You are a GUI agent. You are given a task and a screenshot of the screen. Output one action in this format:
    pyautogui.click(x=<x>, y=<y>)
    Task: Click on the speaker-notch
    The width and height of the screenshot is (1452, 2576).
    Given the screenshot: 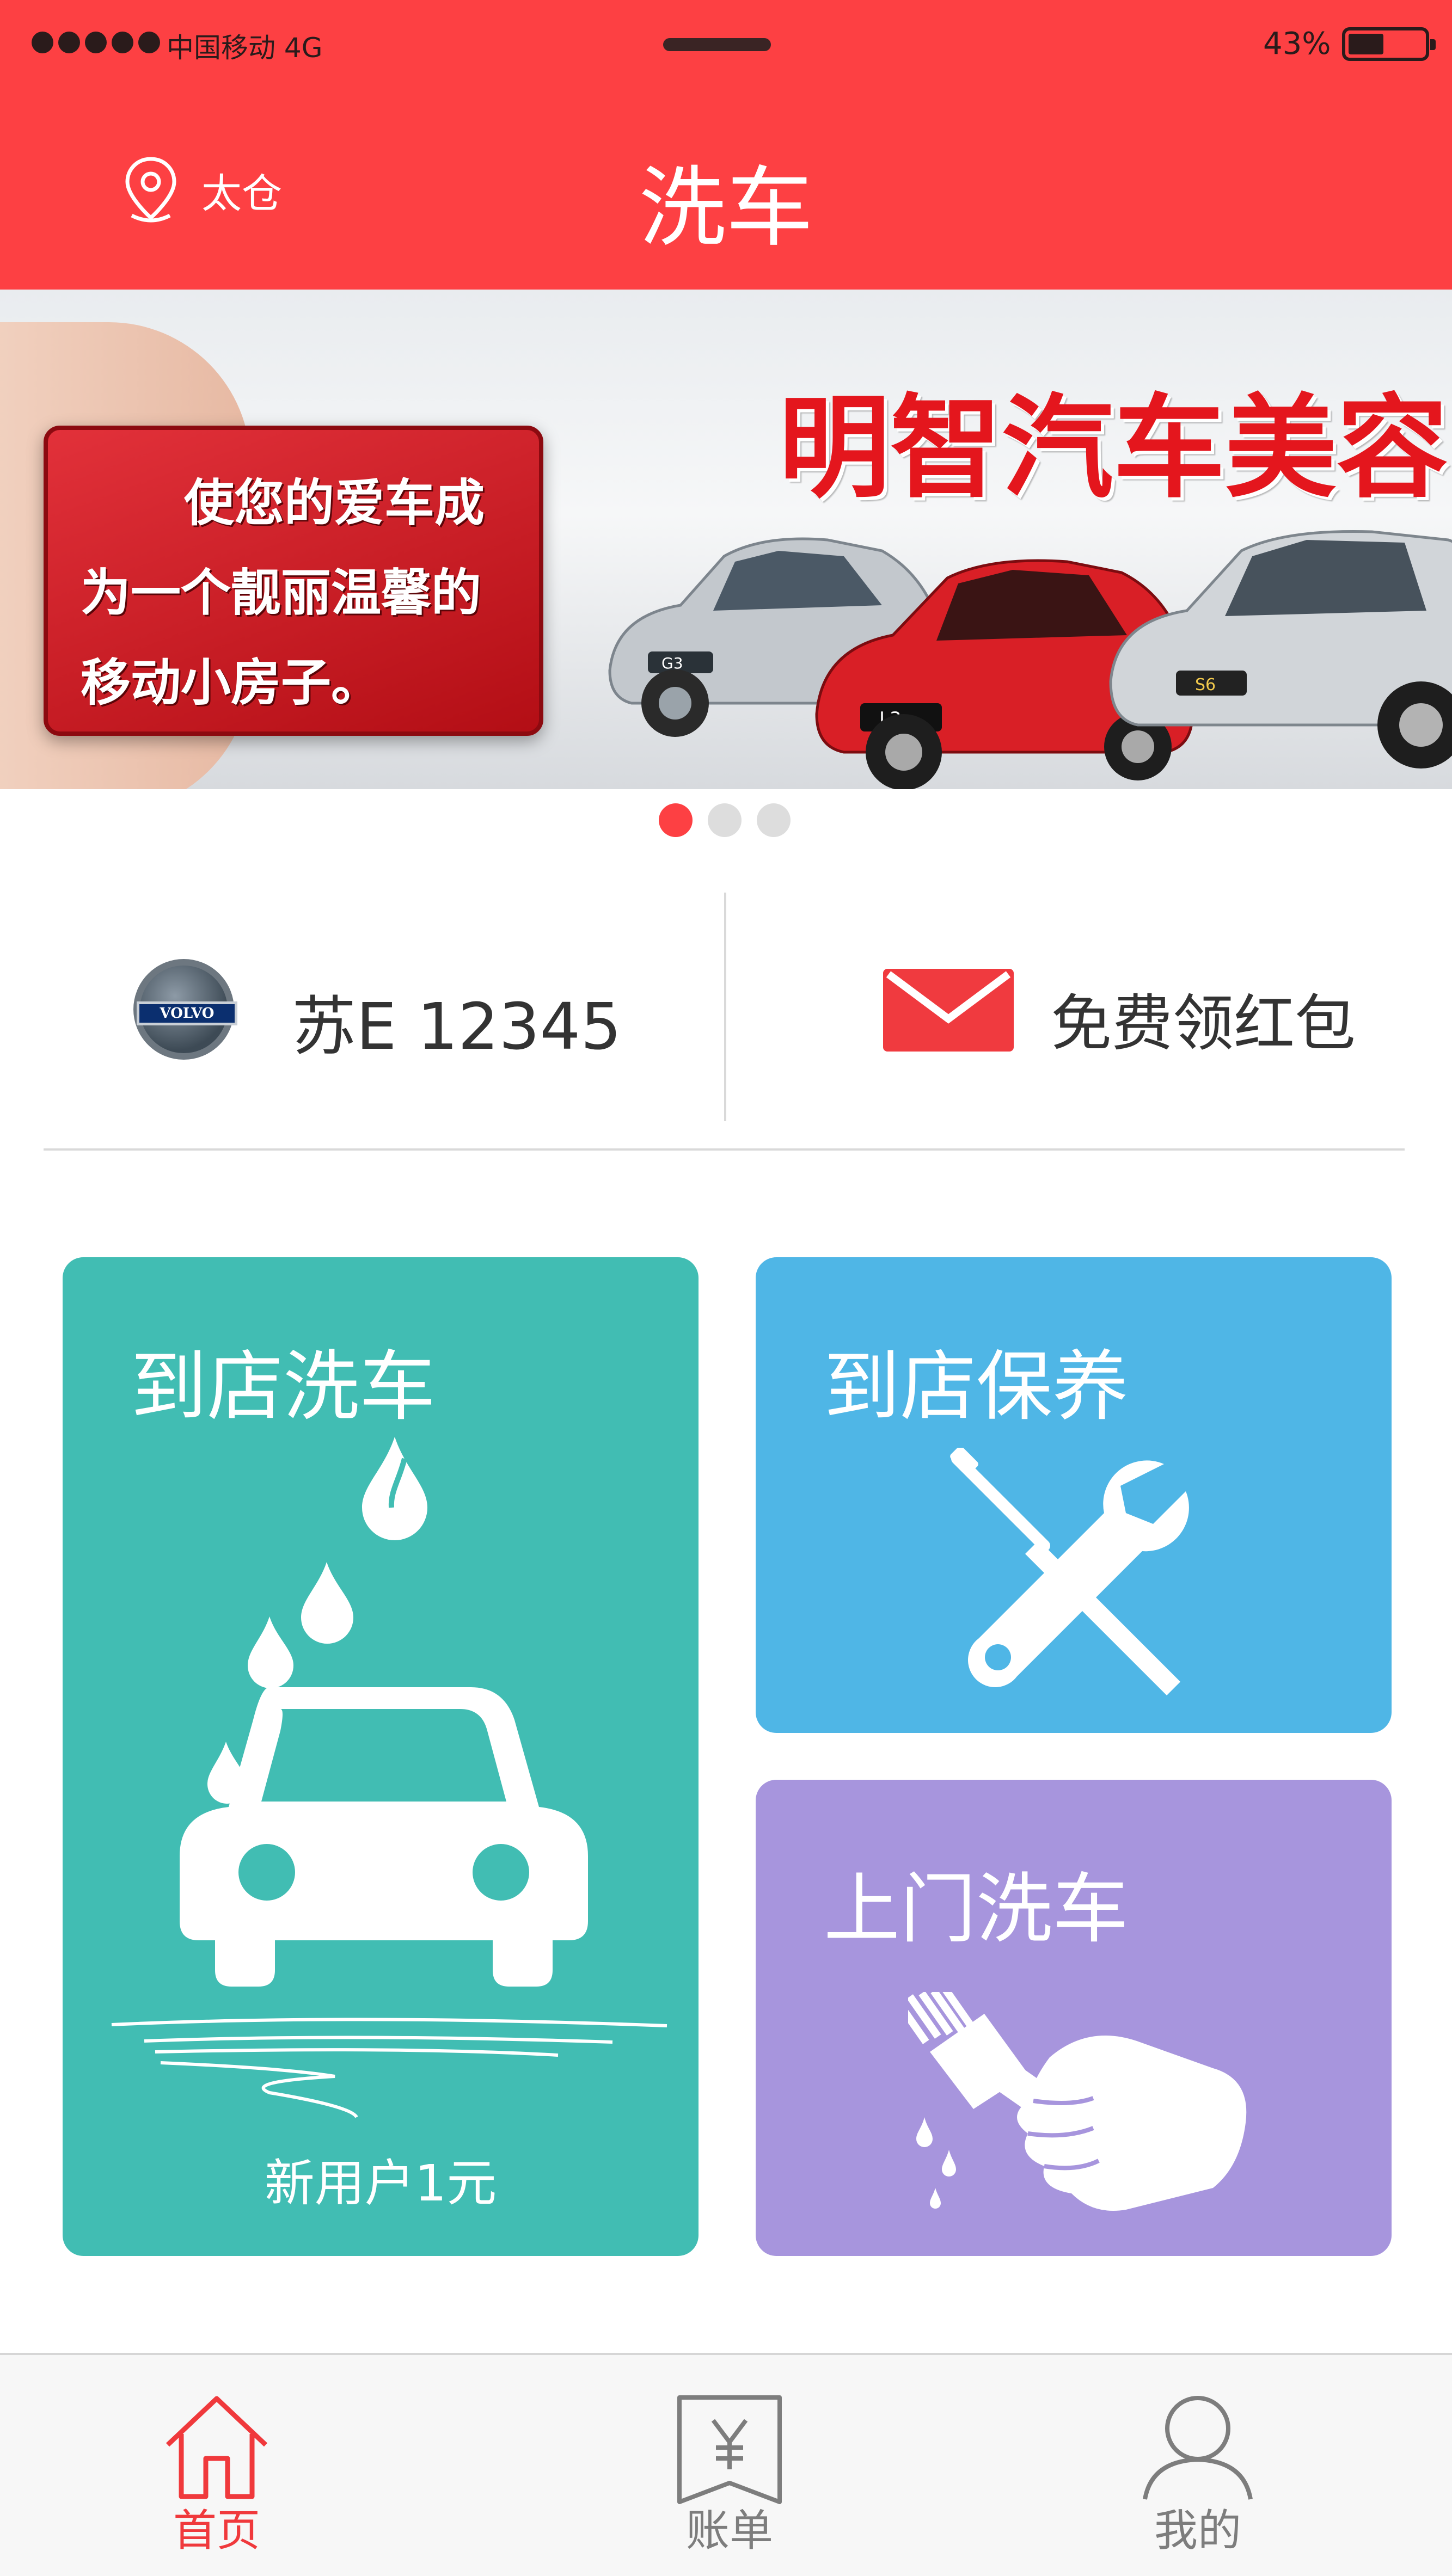 What is the action you would take?
    pyautogui.click(x=717, y=44)
    